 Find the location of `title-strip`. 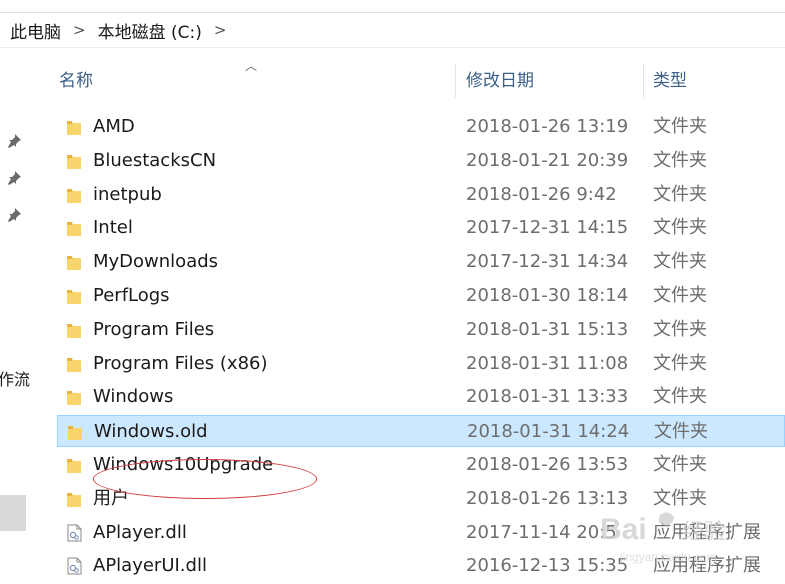

title-strip is located at coordinates (392, 6).